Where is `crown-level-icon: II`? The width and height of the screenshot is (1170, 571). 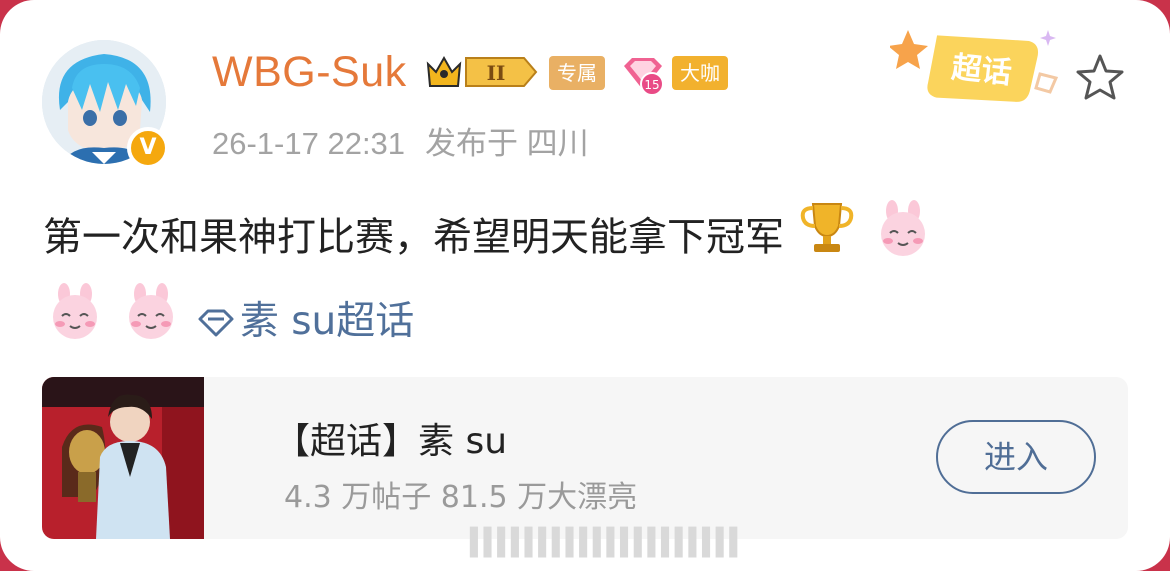 crown-level-icon: II is located at coordinates (483, 74).